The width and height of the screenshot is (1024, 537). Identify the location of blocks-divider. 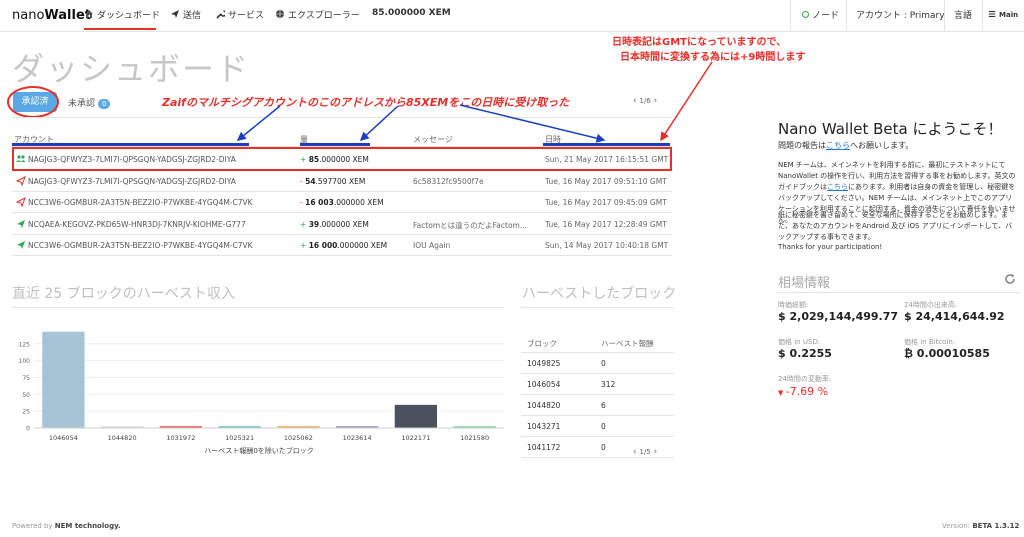
(597, 307).